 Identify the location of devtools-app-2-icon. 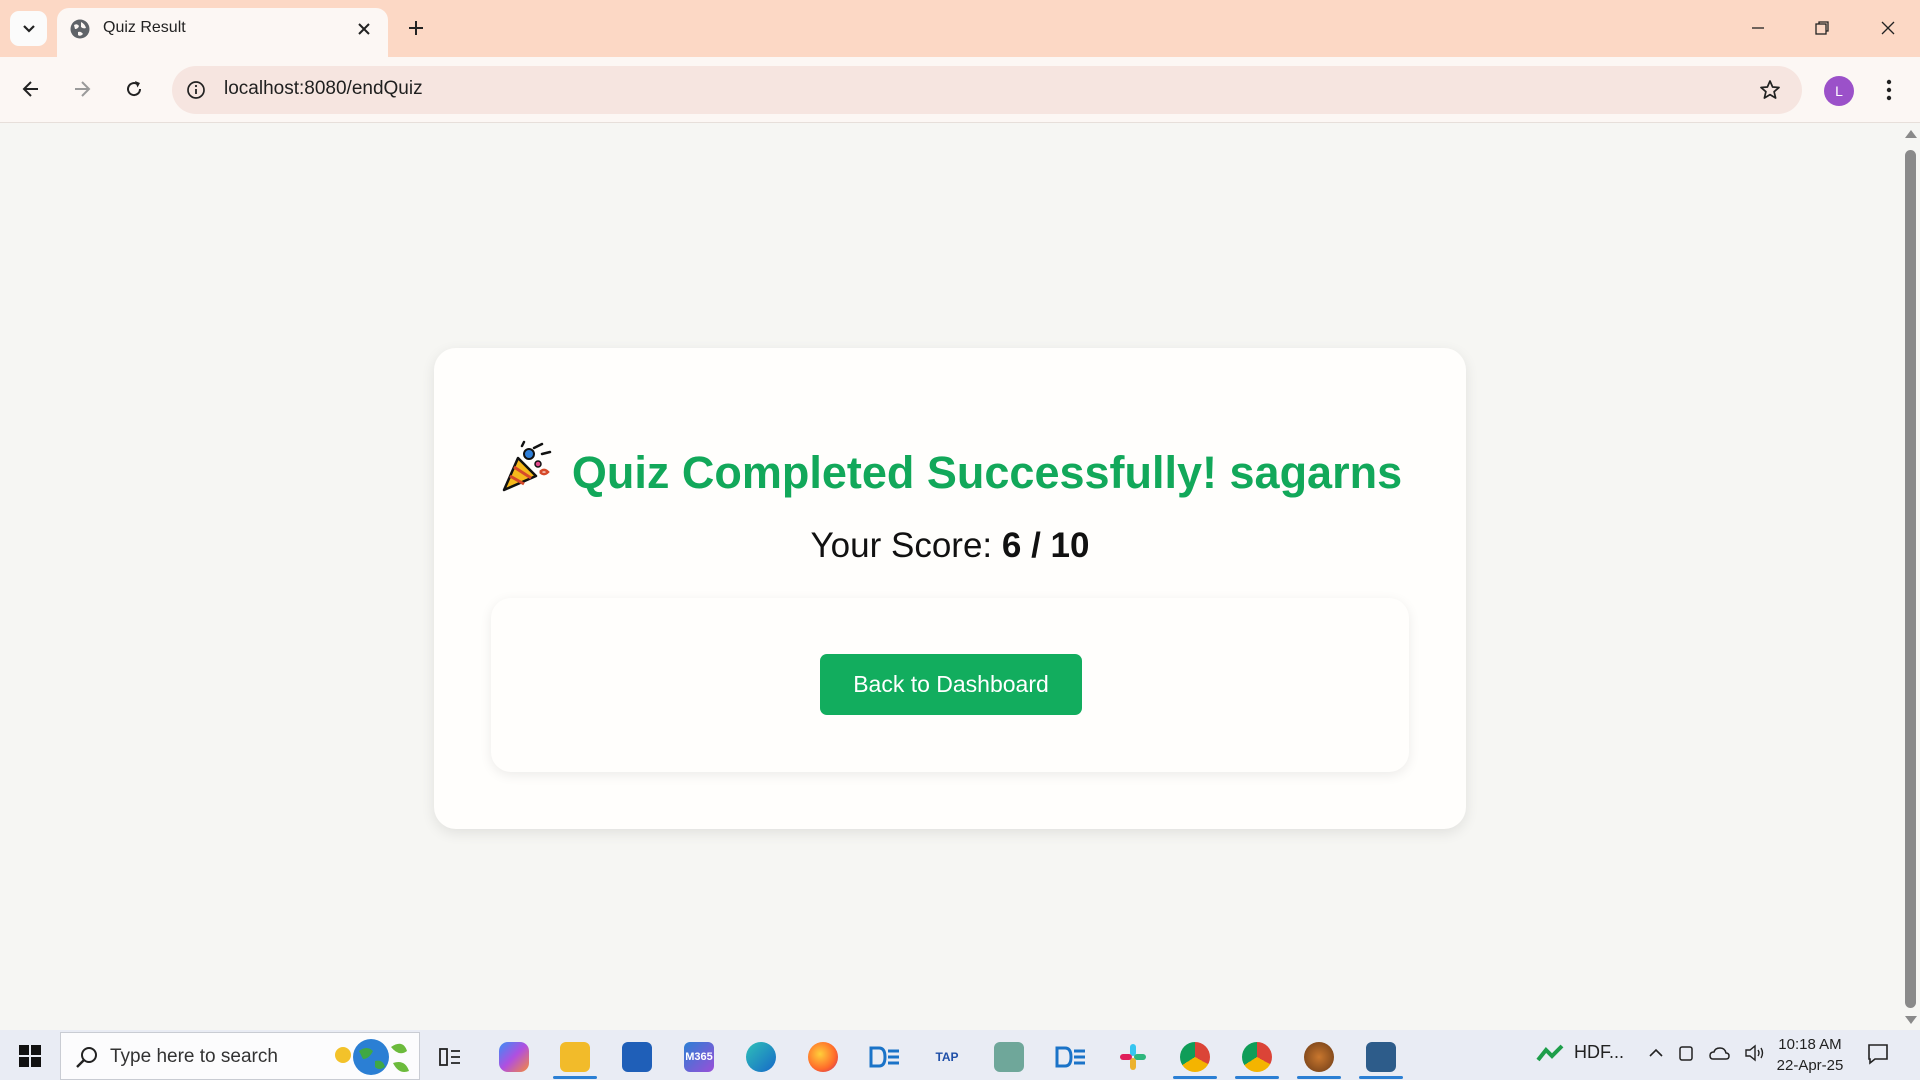
(1071, 1057).